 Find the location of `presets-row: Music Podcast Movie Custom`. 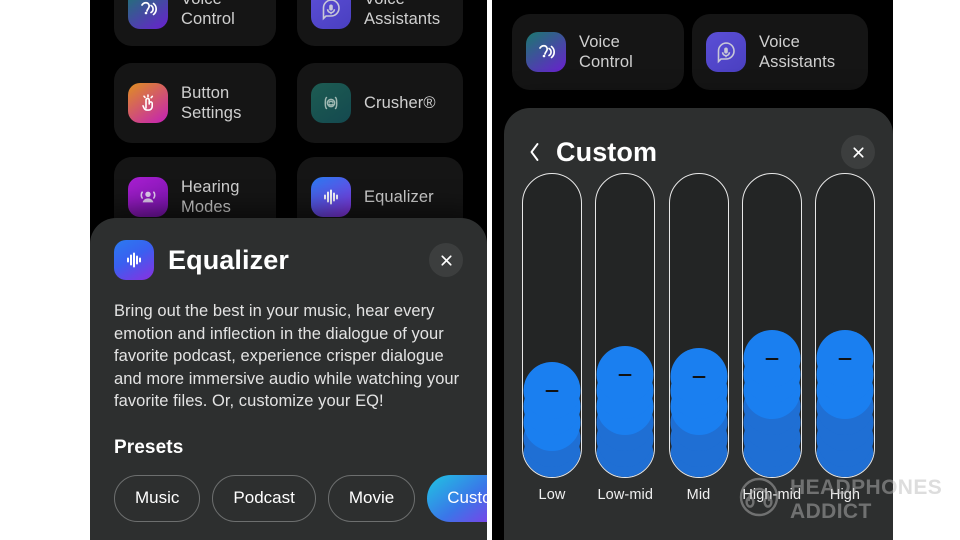

presets-row: Music Podcast Movie Custom is located at coordinates (300, 498).